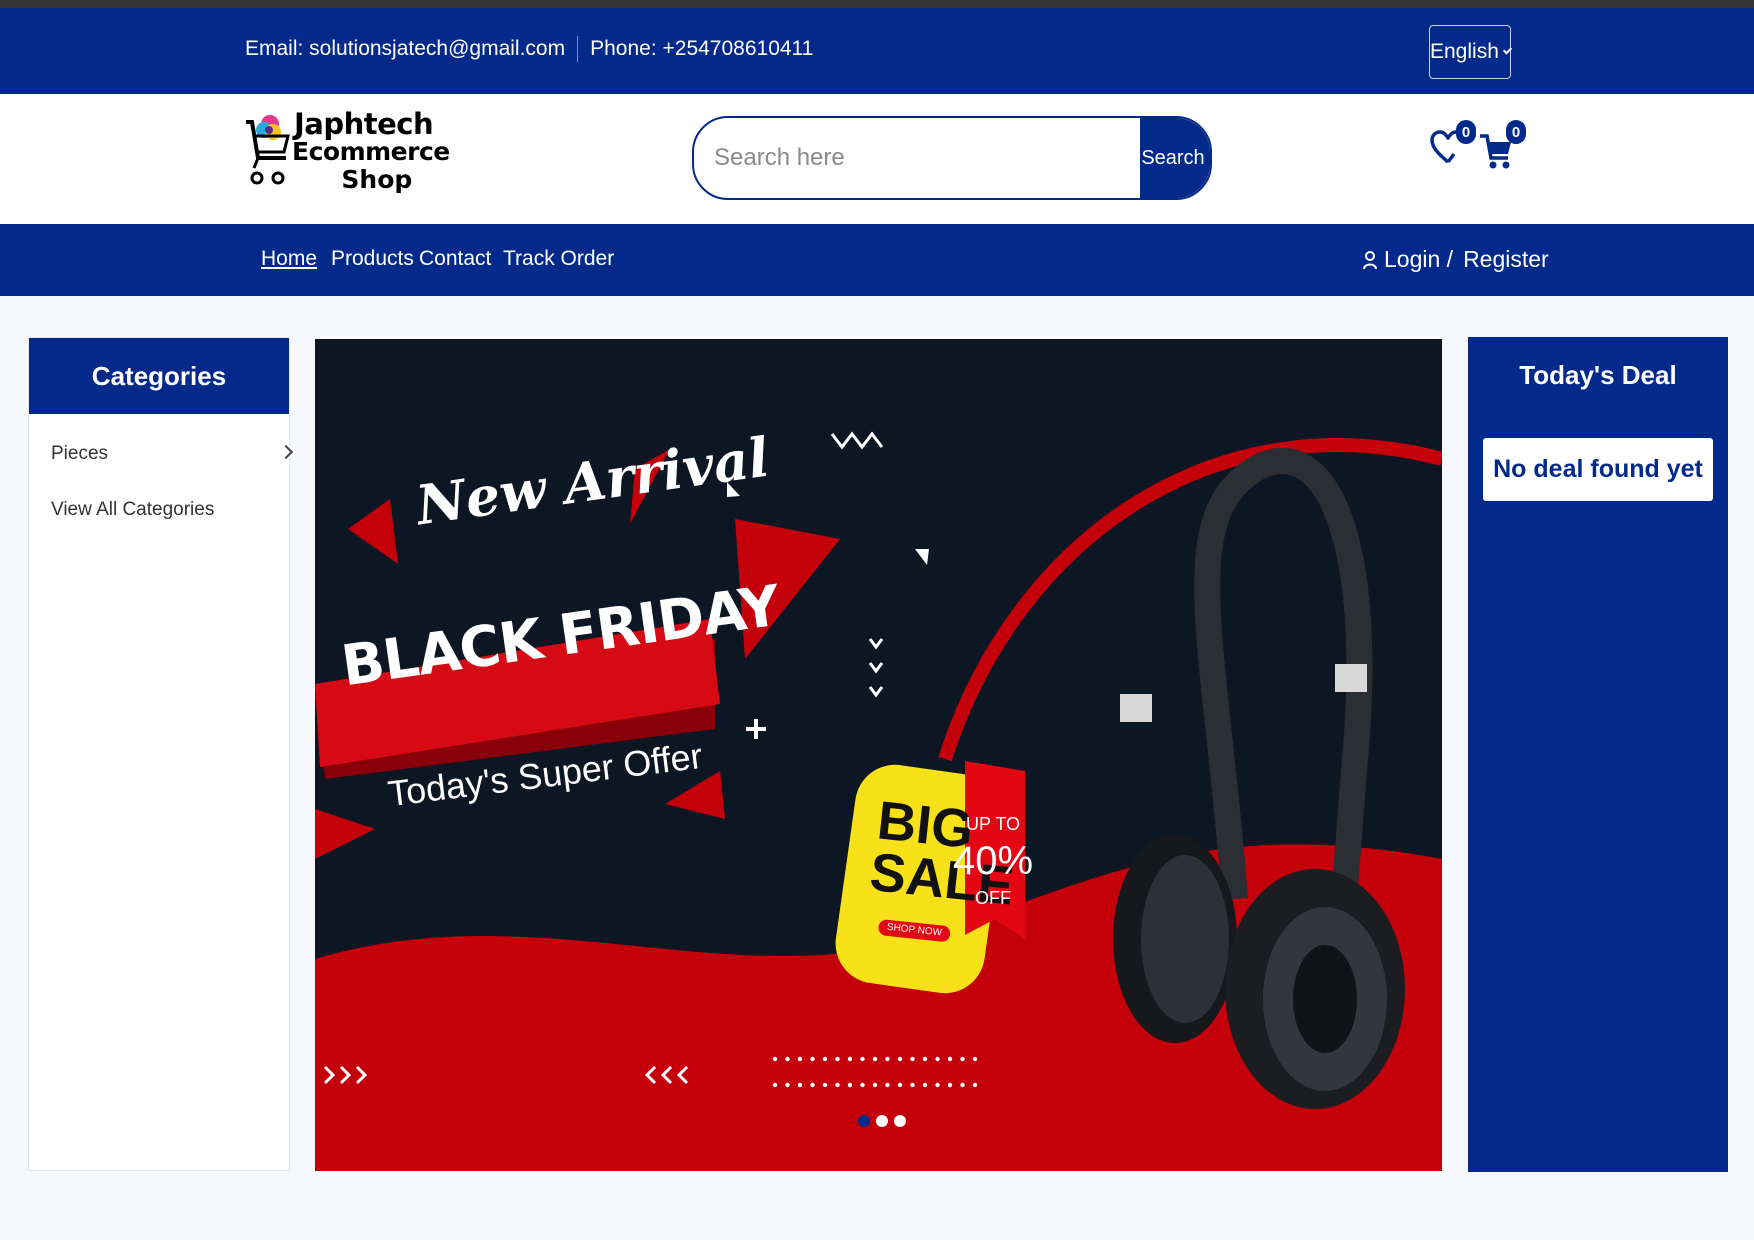 The height and width of the screenshot is (1240, 1754). What do you see at coordinates (1598, 374) in the screenshot?
I see `deal-title: Today's Deal` at bounding box center [1598, 374].